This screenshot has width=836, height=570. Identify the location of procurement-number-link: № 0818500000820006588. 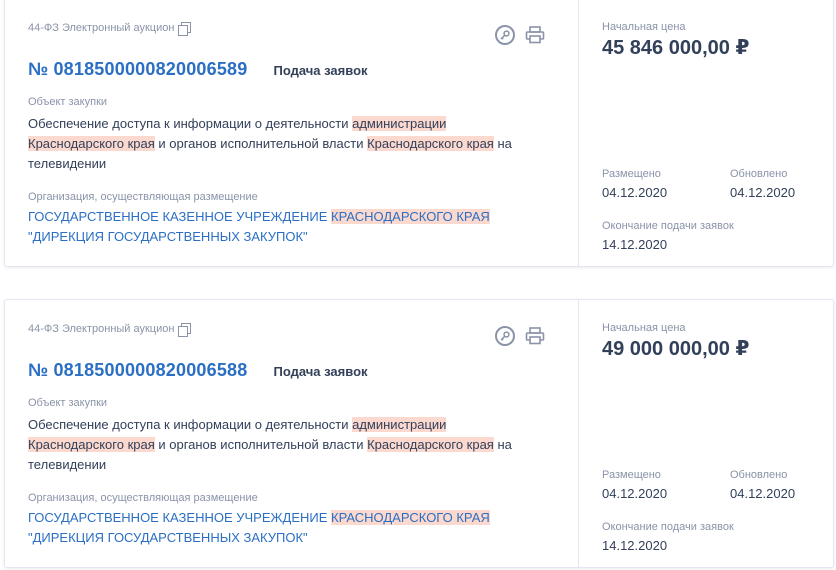
(137, 370).